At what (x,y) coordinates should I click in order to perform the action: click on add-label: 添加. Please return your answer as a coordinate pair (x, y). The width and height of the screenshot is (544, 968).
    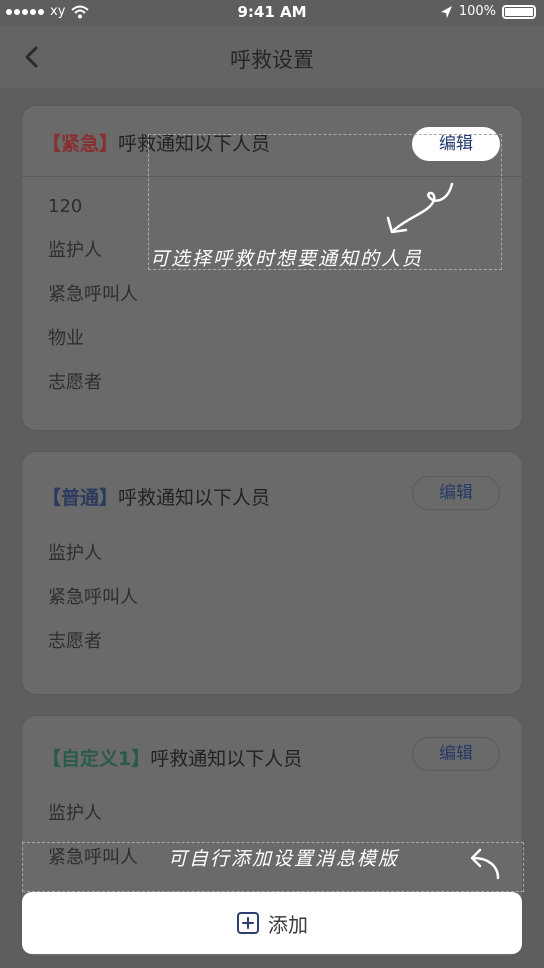
    Looking at the image, I should click on (288, 924).